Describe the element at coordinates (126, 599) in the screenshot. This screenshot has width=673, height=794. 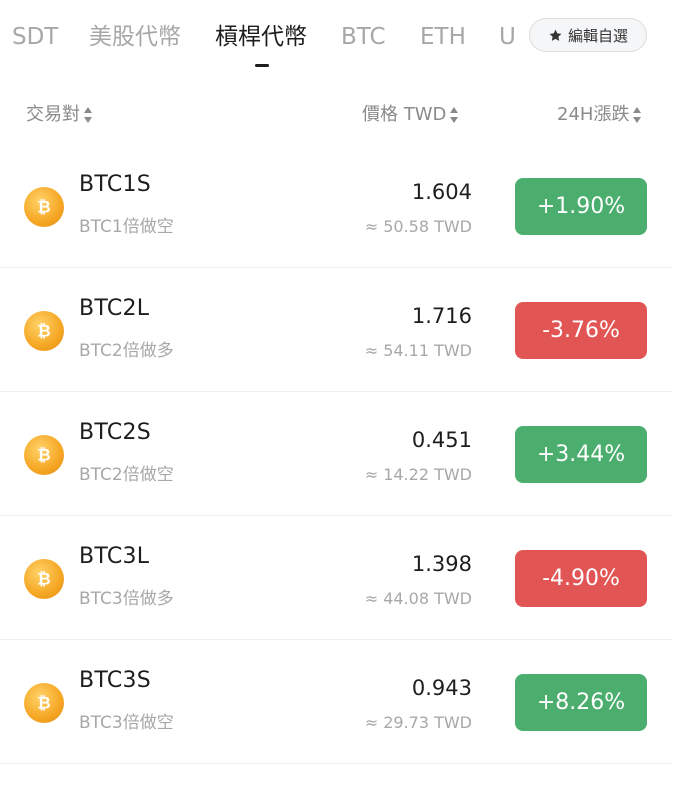
I see `pair-description: BTC3倍做多` at that location.